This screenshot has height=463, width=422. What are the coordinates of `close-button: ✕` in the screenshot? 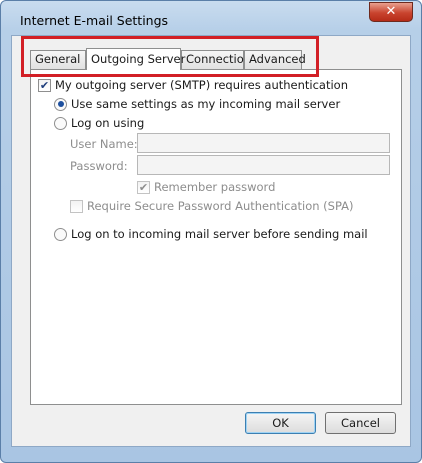 It's located at (391, 12).